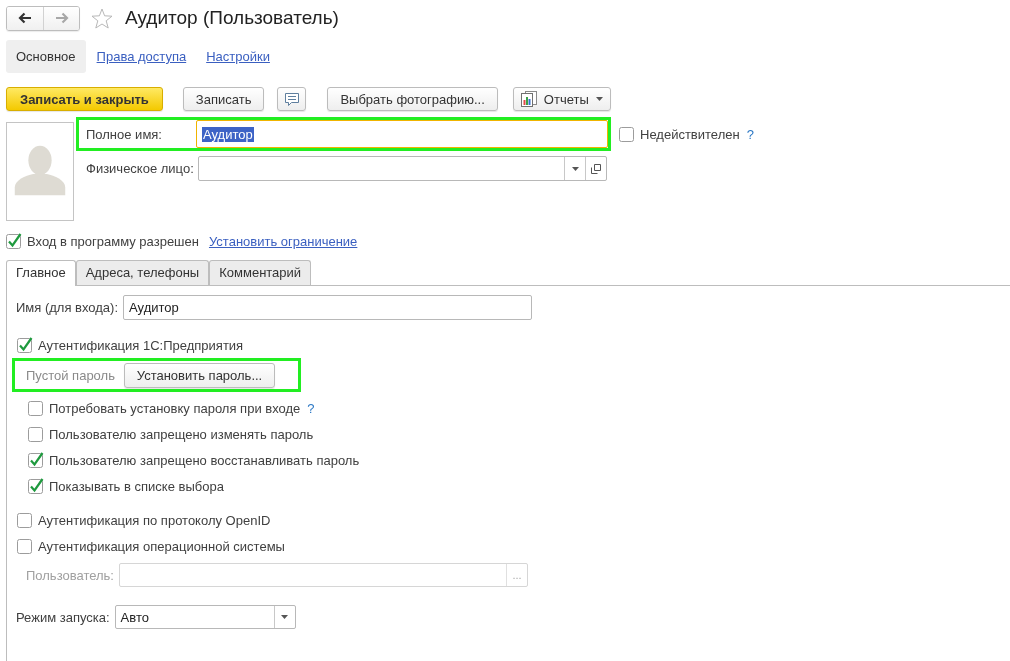 The height and width of the screenshot is (661, 1010). I want to click on checkbox-label: Аутентификация операционной системы, so click(161, 546).